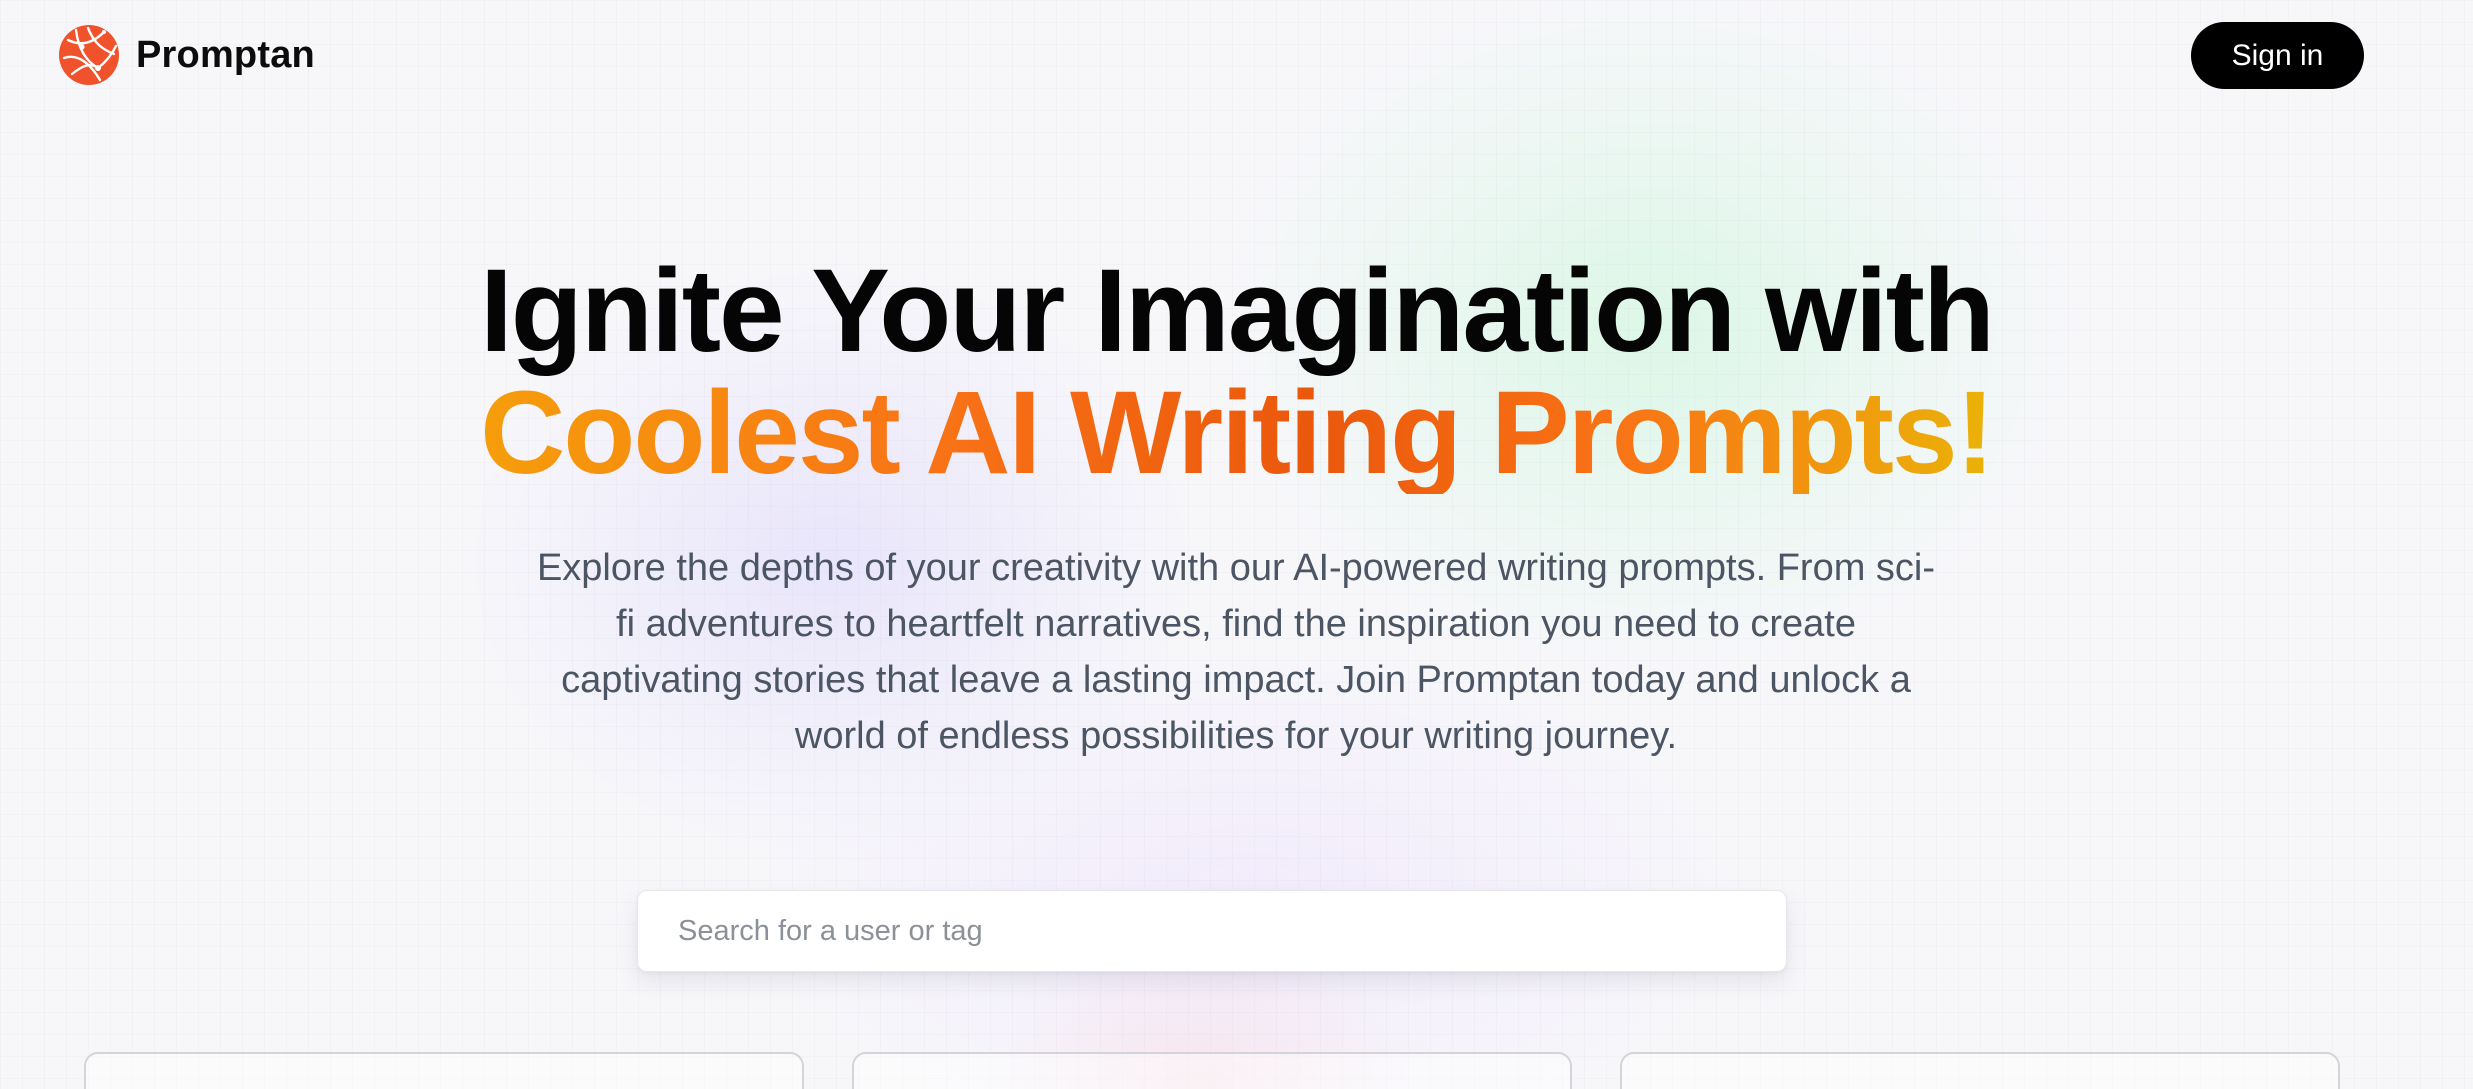 This screenshot has height=1089, width=2473. What do you see at coordinates (89, 55) in the screenshot?
I see `globe-network-logo-icon` at bounding box center [89, 55].